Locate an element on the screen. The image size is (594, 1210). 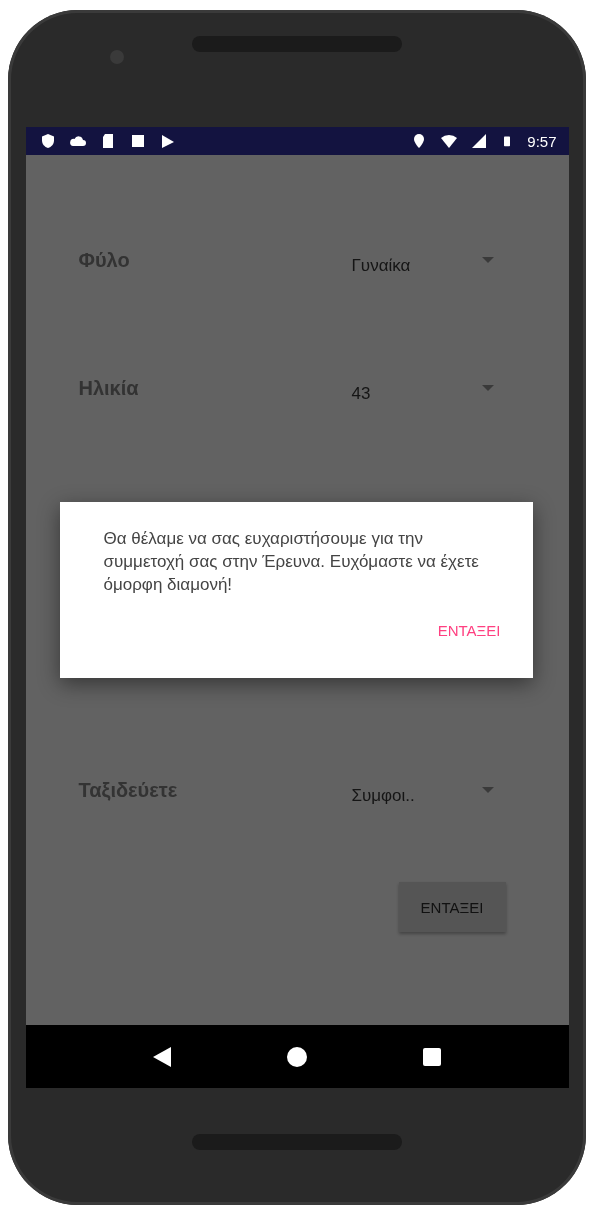
dropdown: Γυναίκα is located at coordinates (422, 260).